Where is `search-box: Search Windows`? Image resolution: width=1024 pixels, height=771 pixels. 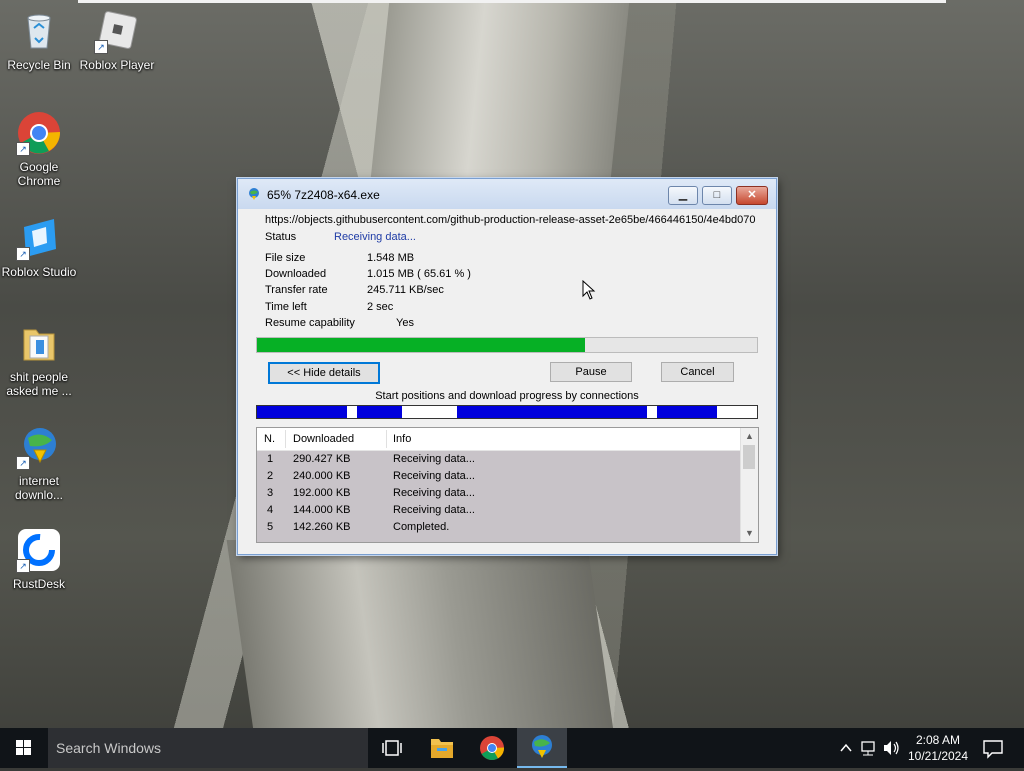
search-box: Search Windows is located at coordinates (208, 748).